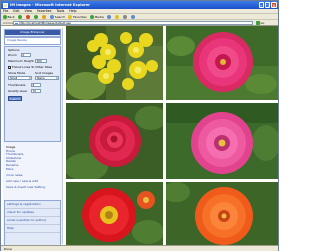 This screenshot has width=320, height=252. Describe the element at coordinates (26, 55) in the screenshot. I see `zoom-input: 0` at that location.